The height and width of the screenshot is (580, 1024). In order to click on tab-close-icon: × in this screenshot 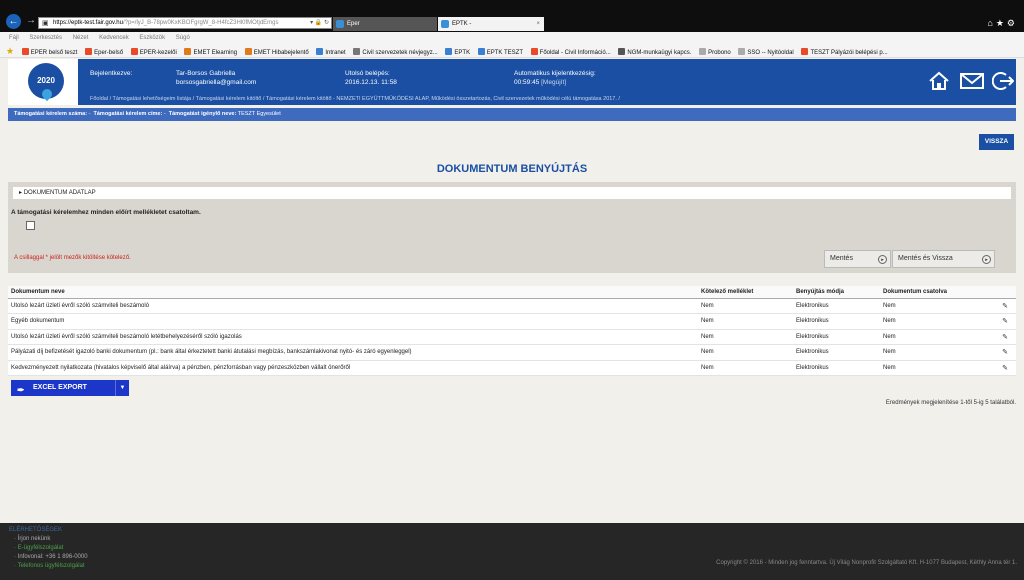, I will do `click(538, 24)`.